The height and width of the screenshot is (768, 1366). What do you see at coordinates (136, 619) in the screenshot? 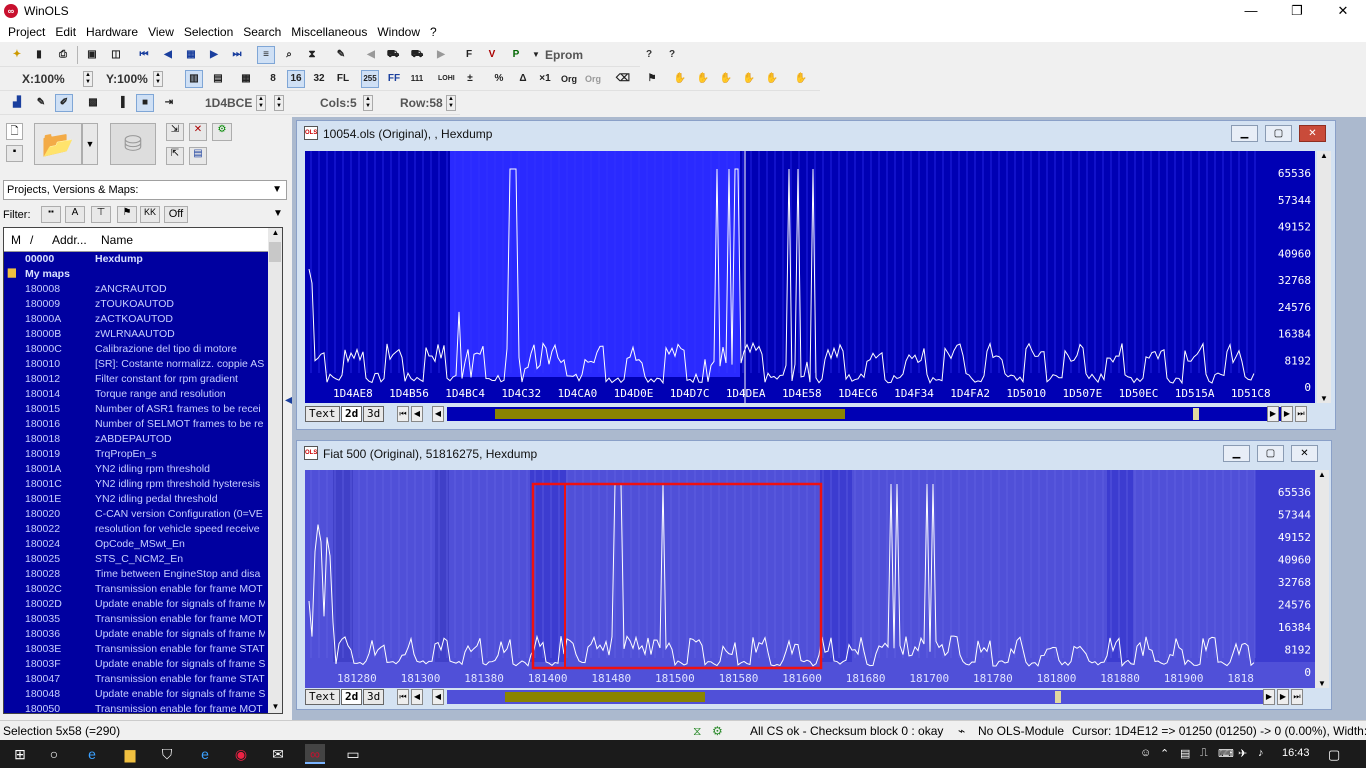
I see `map-list-item: 180035 Transmission enable for frame MOT` at bounding box center [136, 619].